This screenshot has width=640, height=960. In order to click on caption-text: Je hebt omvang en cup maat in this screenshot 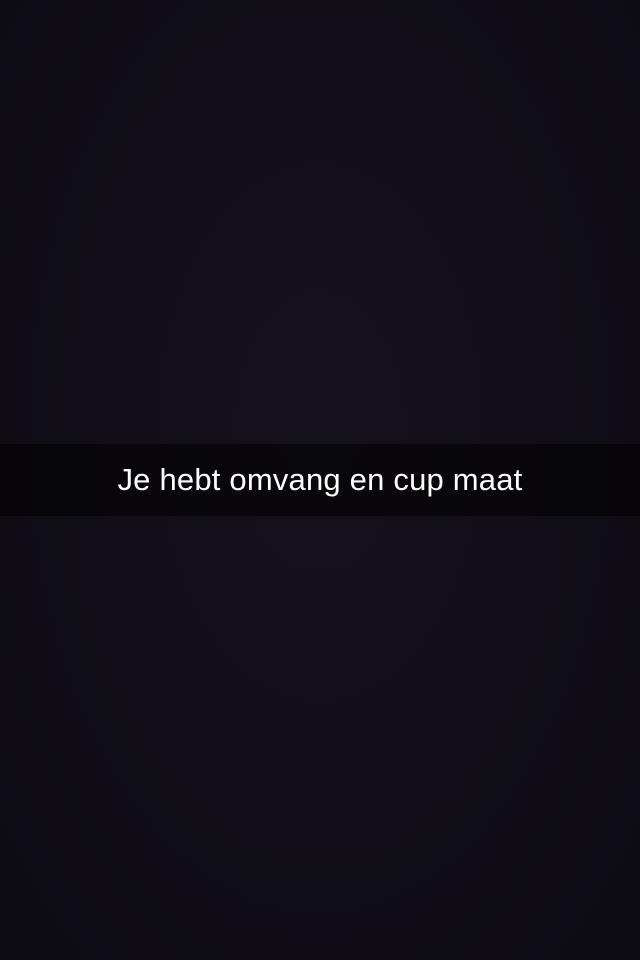, I will do `click(320, 479)`.